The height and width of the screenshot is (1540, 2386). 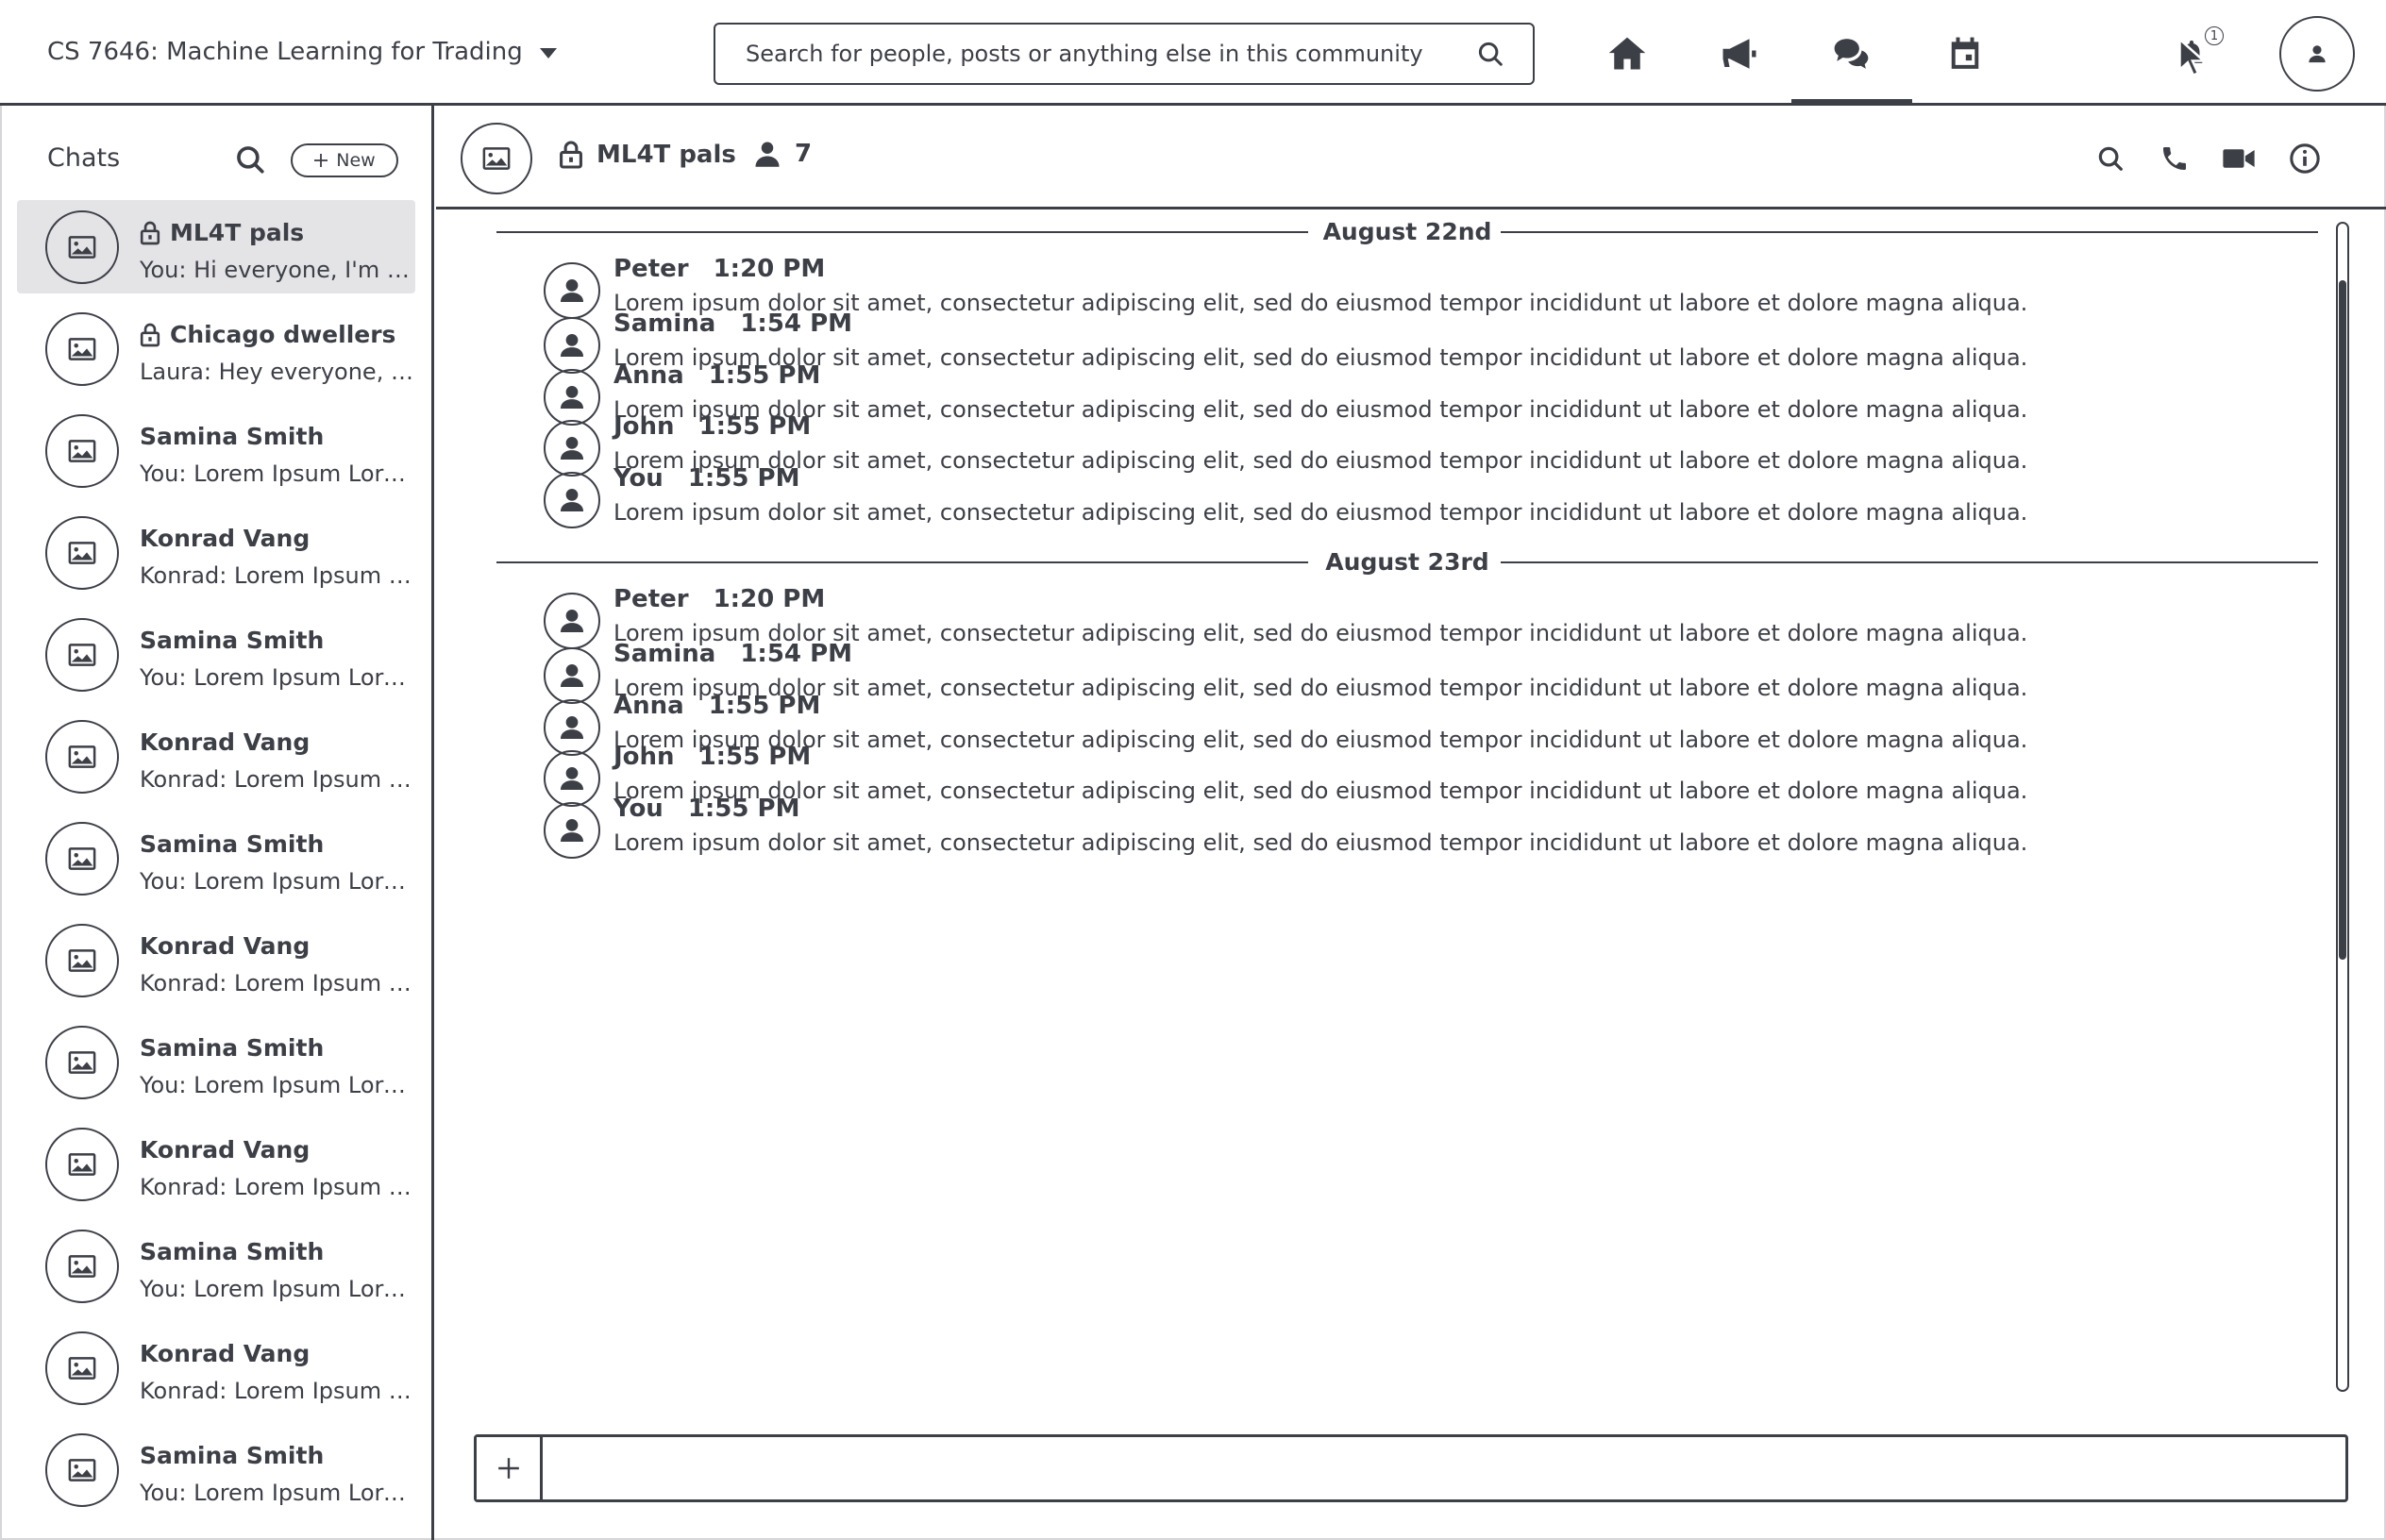 What do you see at coordinates (2239, 158) in the screenshot?
I see `video-icon` at bounding box center [2239, 158].